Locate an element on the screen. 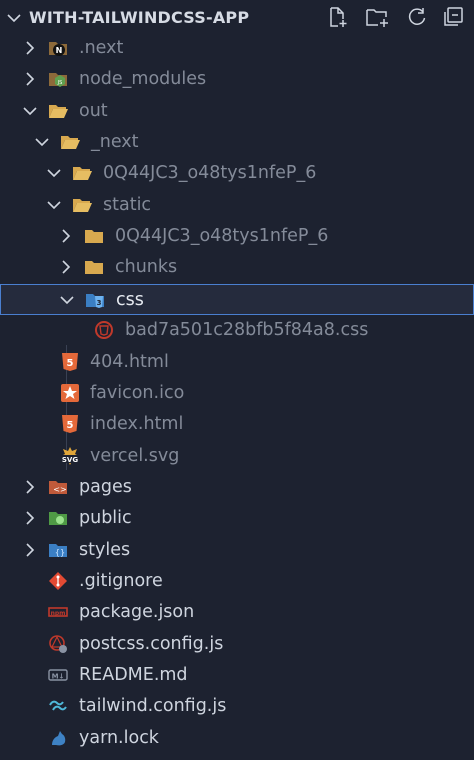  svg-text: N is located at coordinates (59, 50).